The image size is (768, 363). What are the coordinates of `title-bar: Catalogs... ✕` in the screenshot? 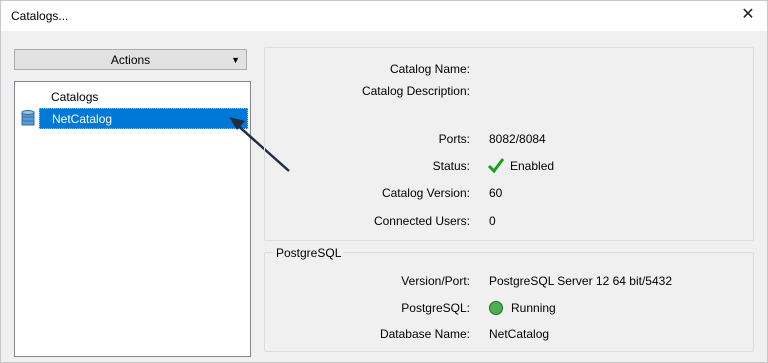 It's located at (384, 16).